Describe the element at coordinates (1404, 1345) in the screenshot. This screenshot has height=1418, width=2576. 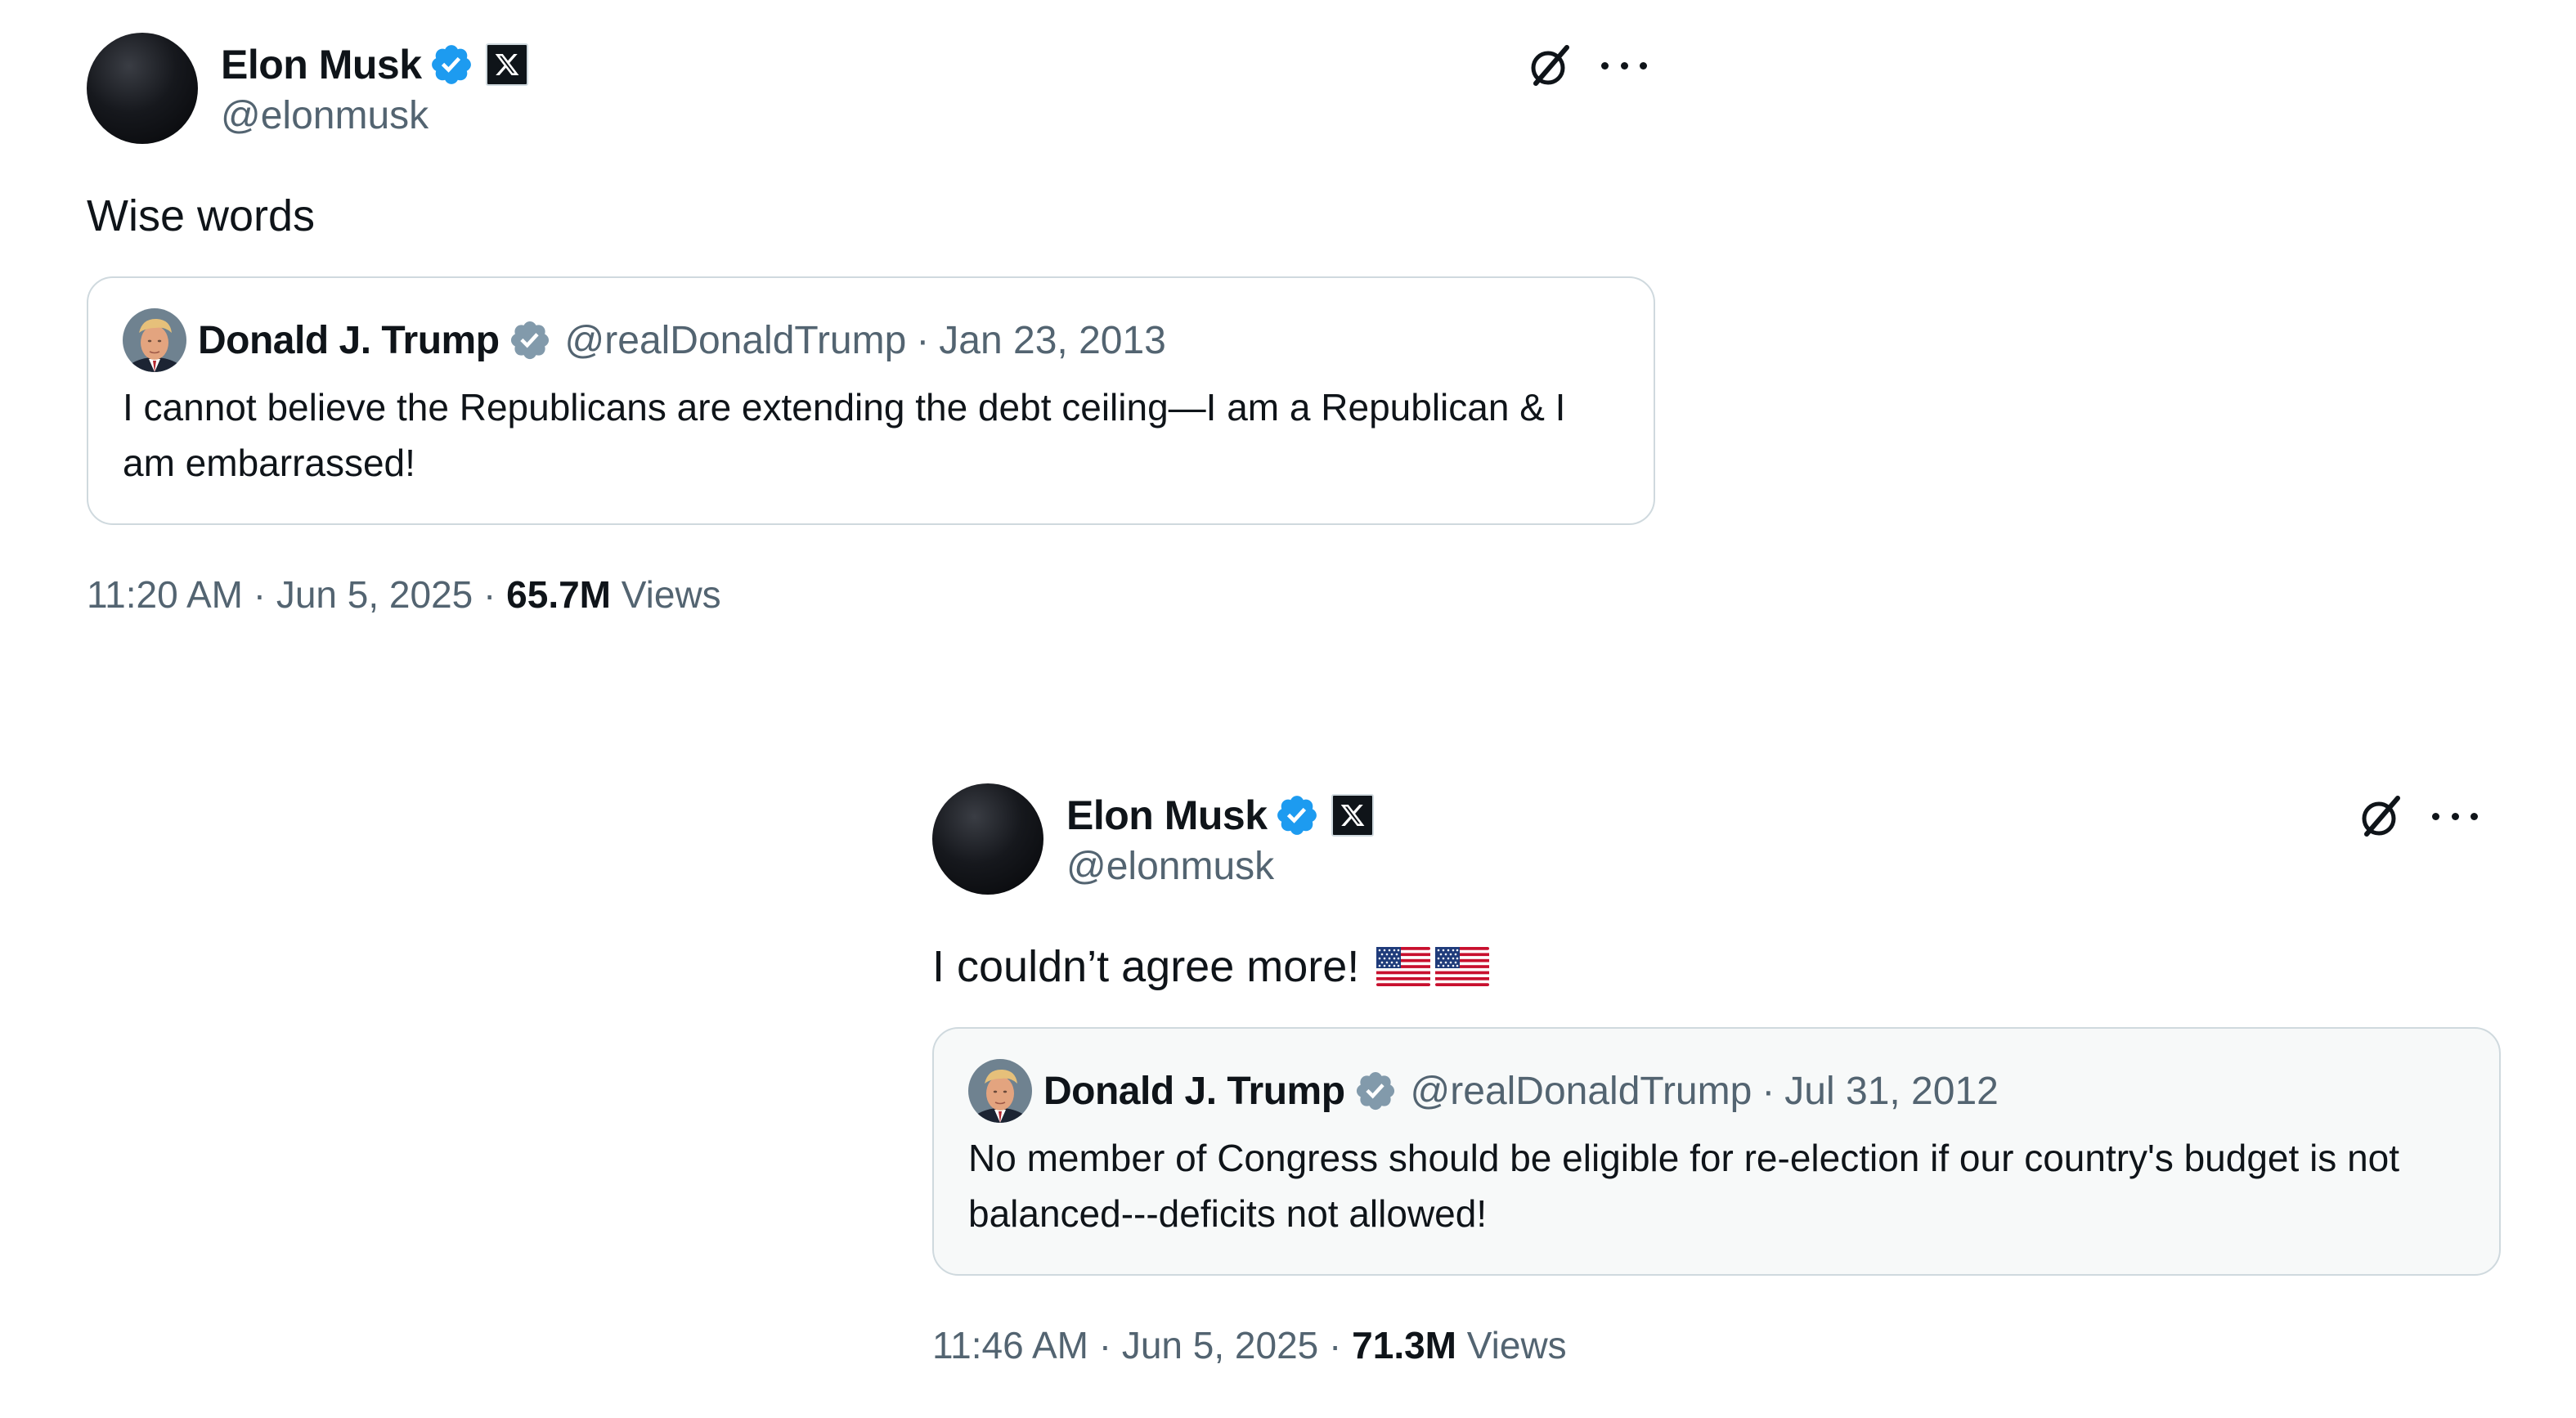
I see `views-count: 71.3M` at that location.